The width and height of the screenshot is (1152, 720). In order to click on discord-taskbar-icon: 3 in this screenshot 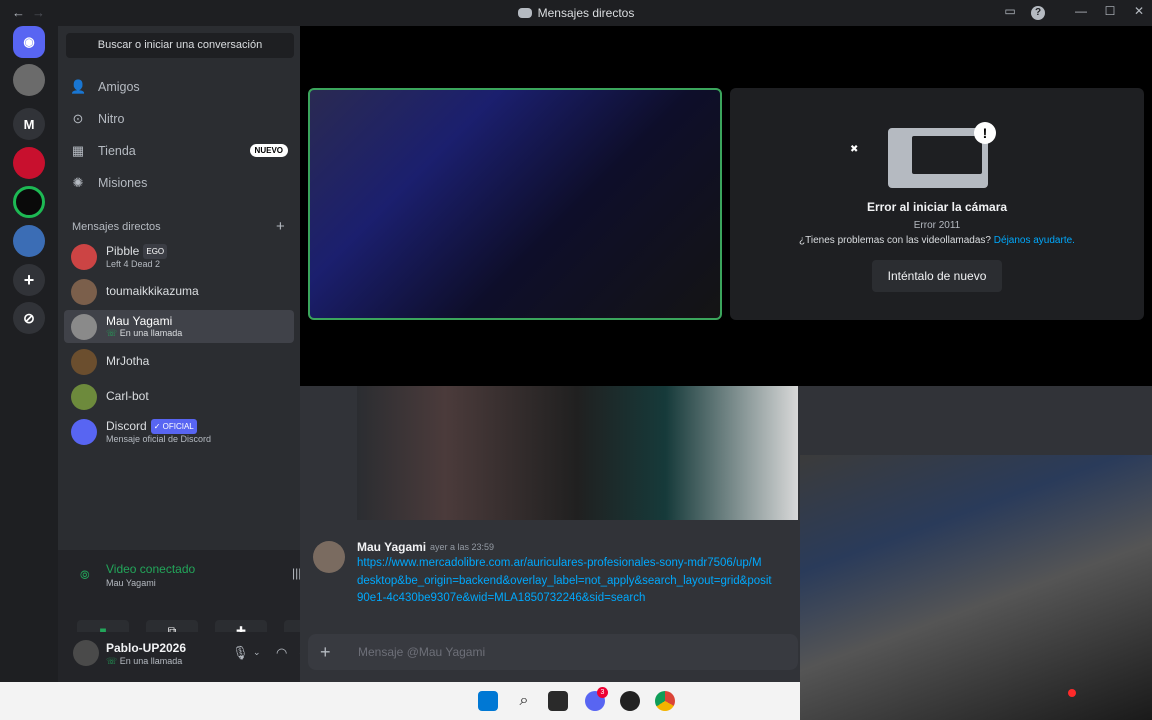, I will do `click(596, 699)`.